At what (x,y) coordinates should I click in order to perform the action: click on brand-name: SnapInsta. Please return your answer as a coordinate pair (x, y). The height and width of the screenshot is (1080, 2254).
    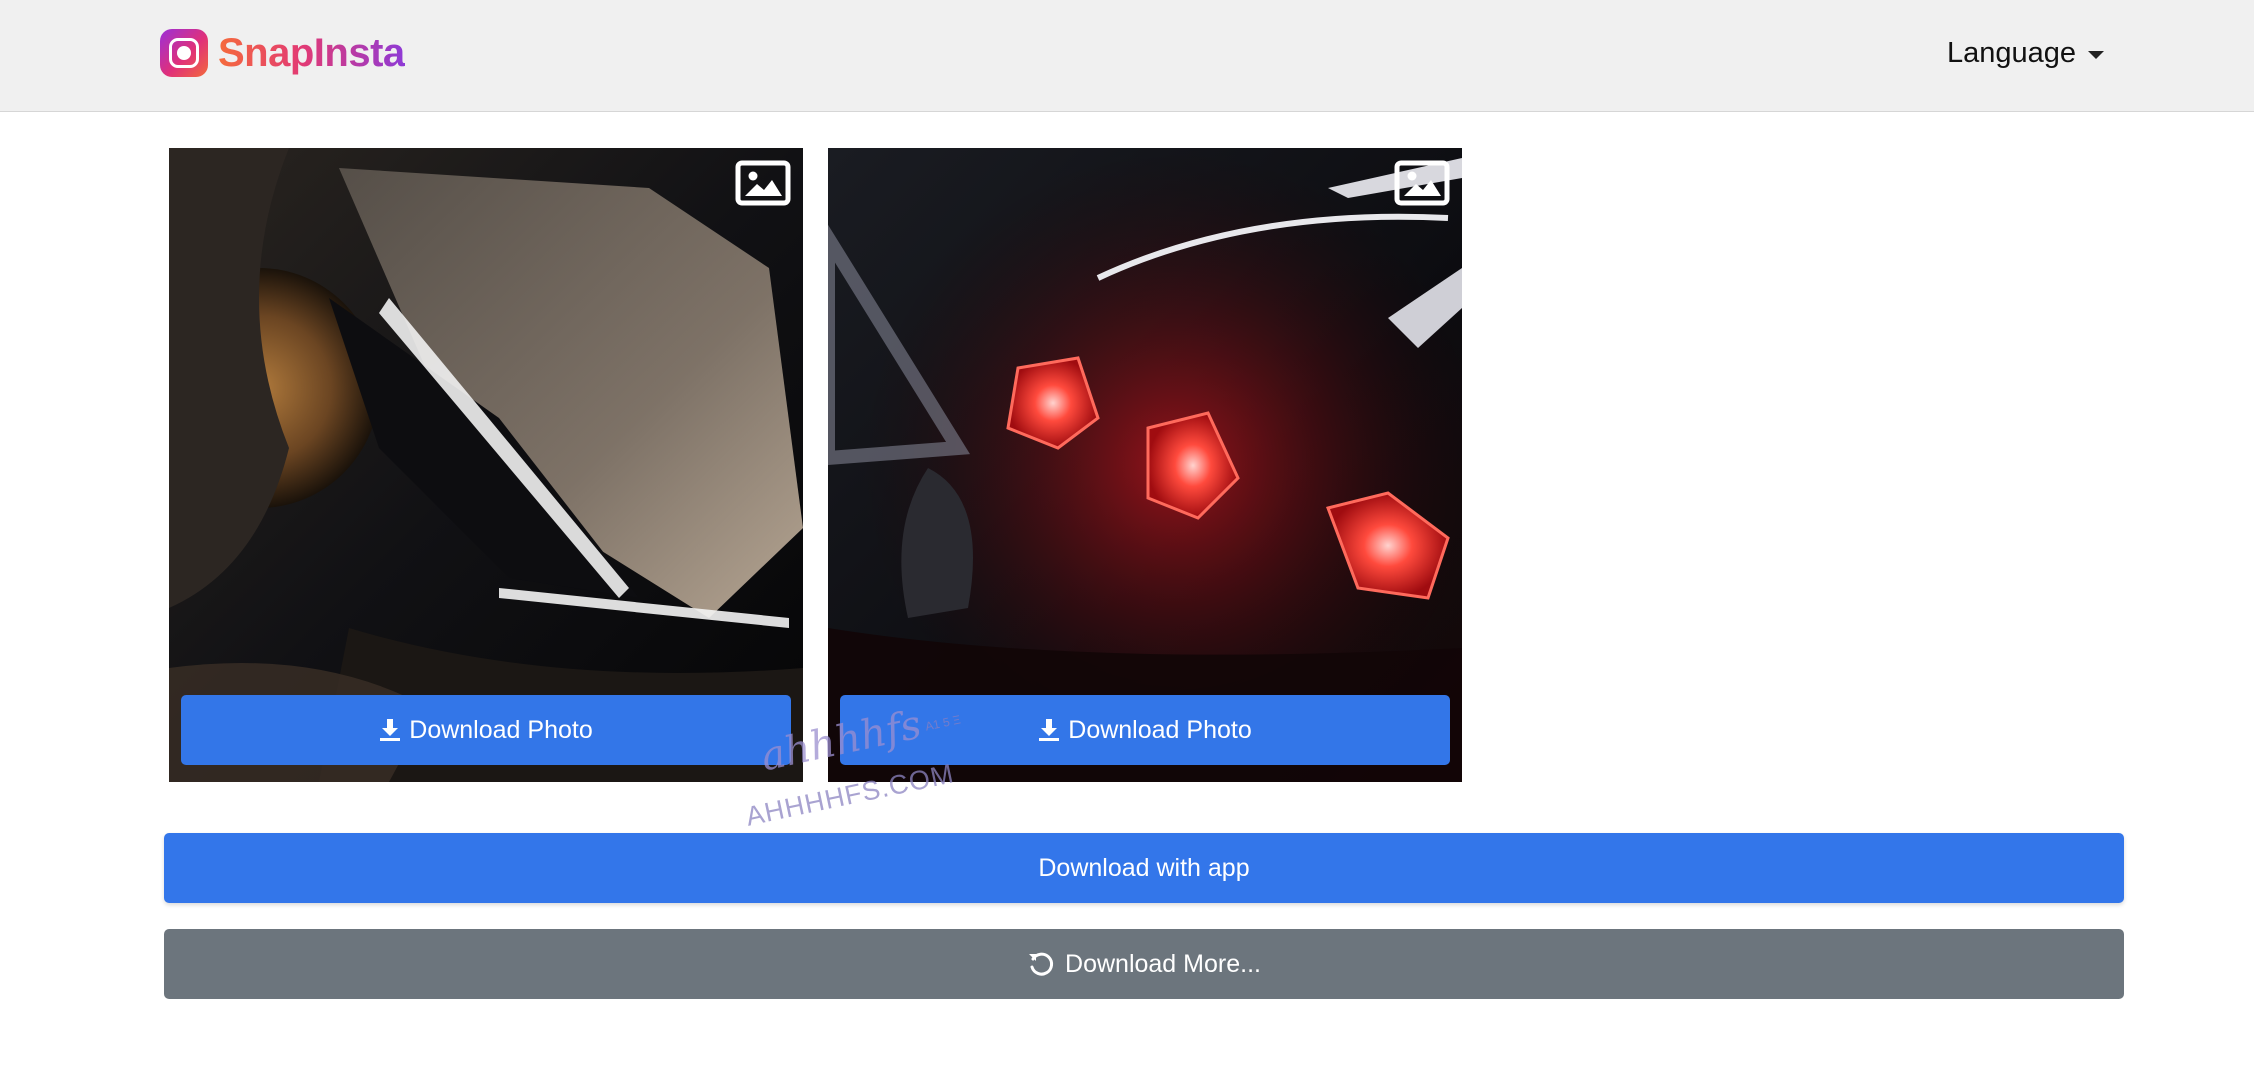
    Looking at the image, I should click on (311, 52).